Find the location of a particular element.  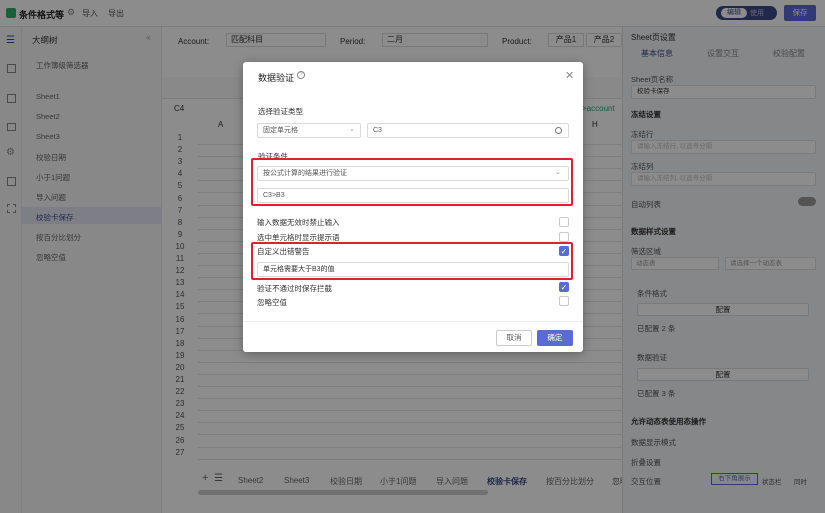

type-label: 选择验证类型 is located at coordinates (280, 111).